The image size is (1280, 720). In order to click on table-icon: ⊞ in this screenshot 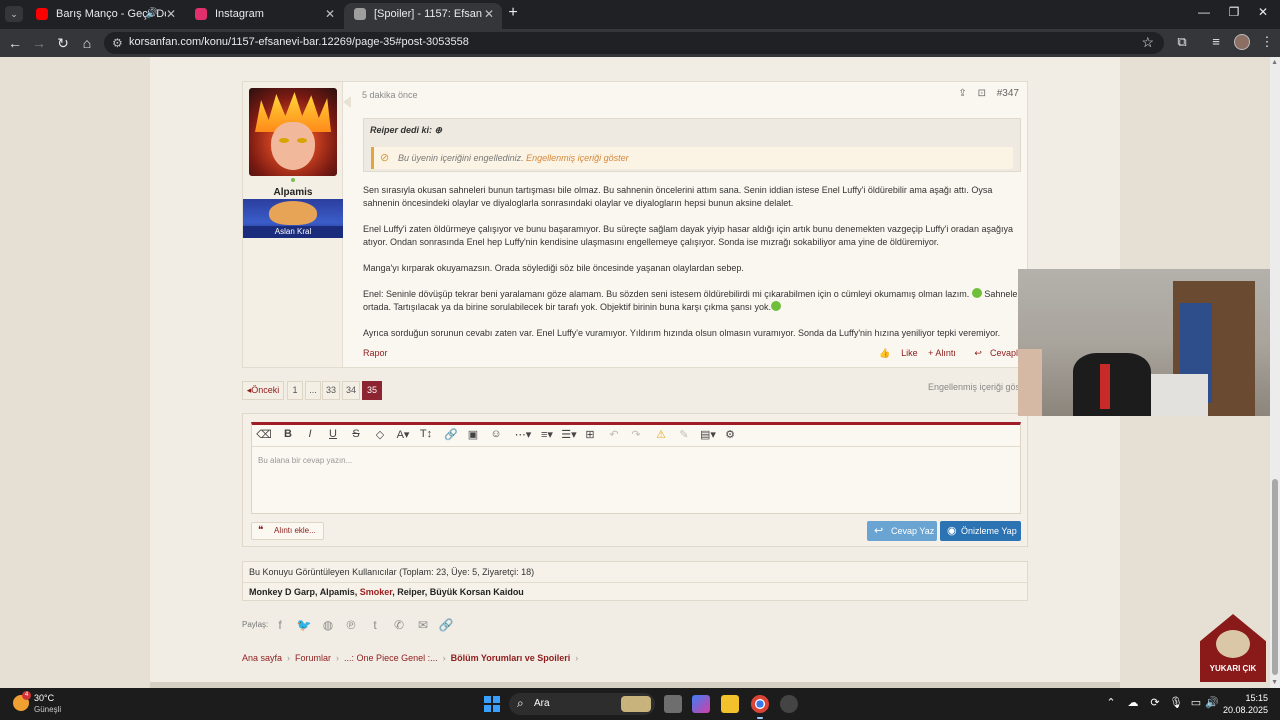, I will do `click(590, 434)`.